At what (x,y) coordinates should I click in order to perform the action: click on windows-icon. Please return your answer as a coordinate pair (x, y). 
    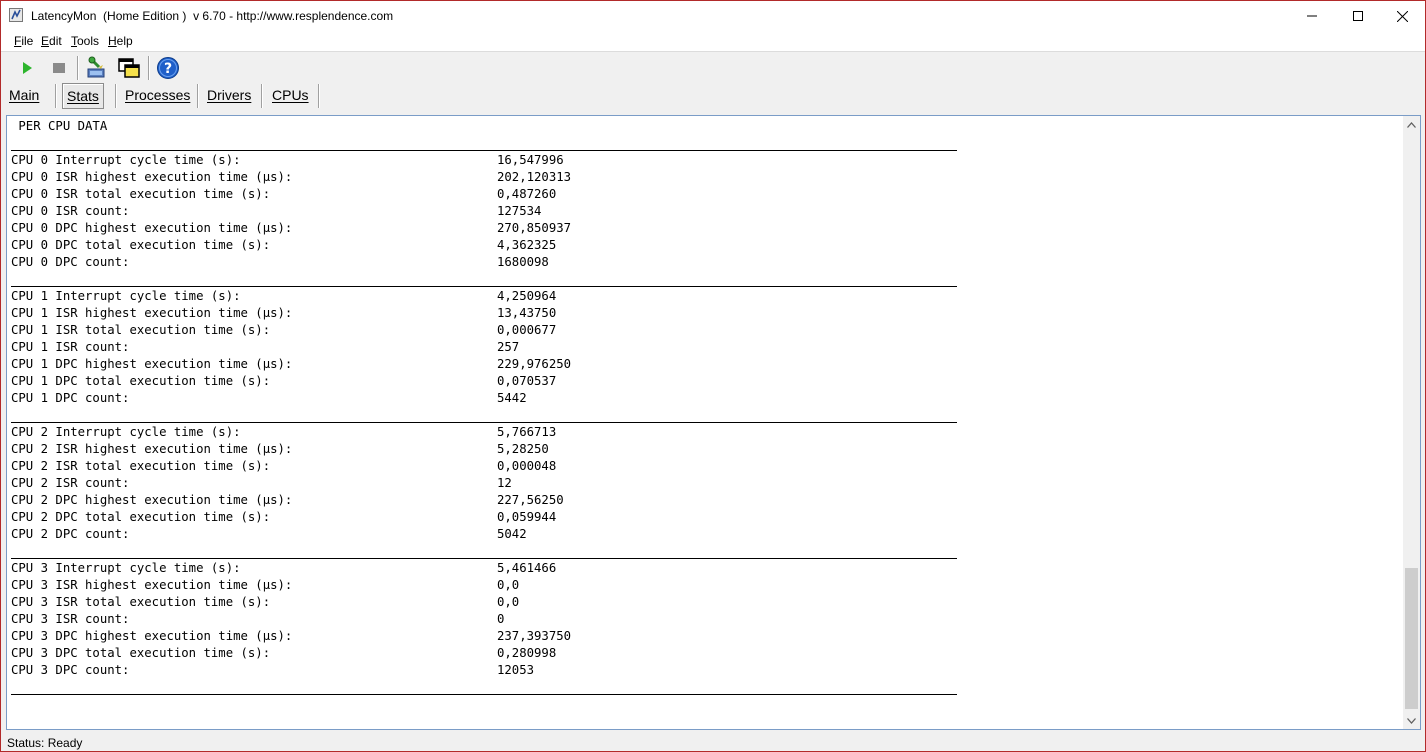
    Looking at the image, I should click on (129, 68).